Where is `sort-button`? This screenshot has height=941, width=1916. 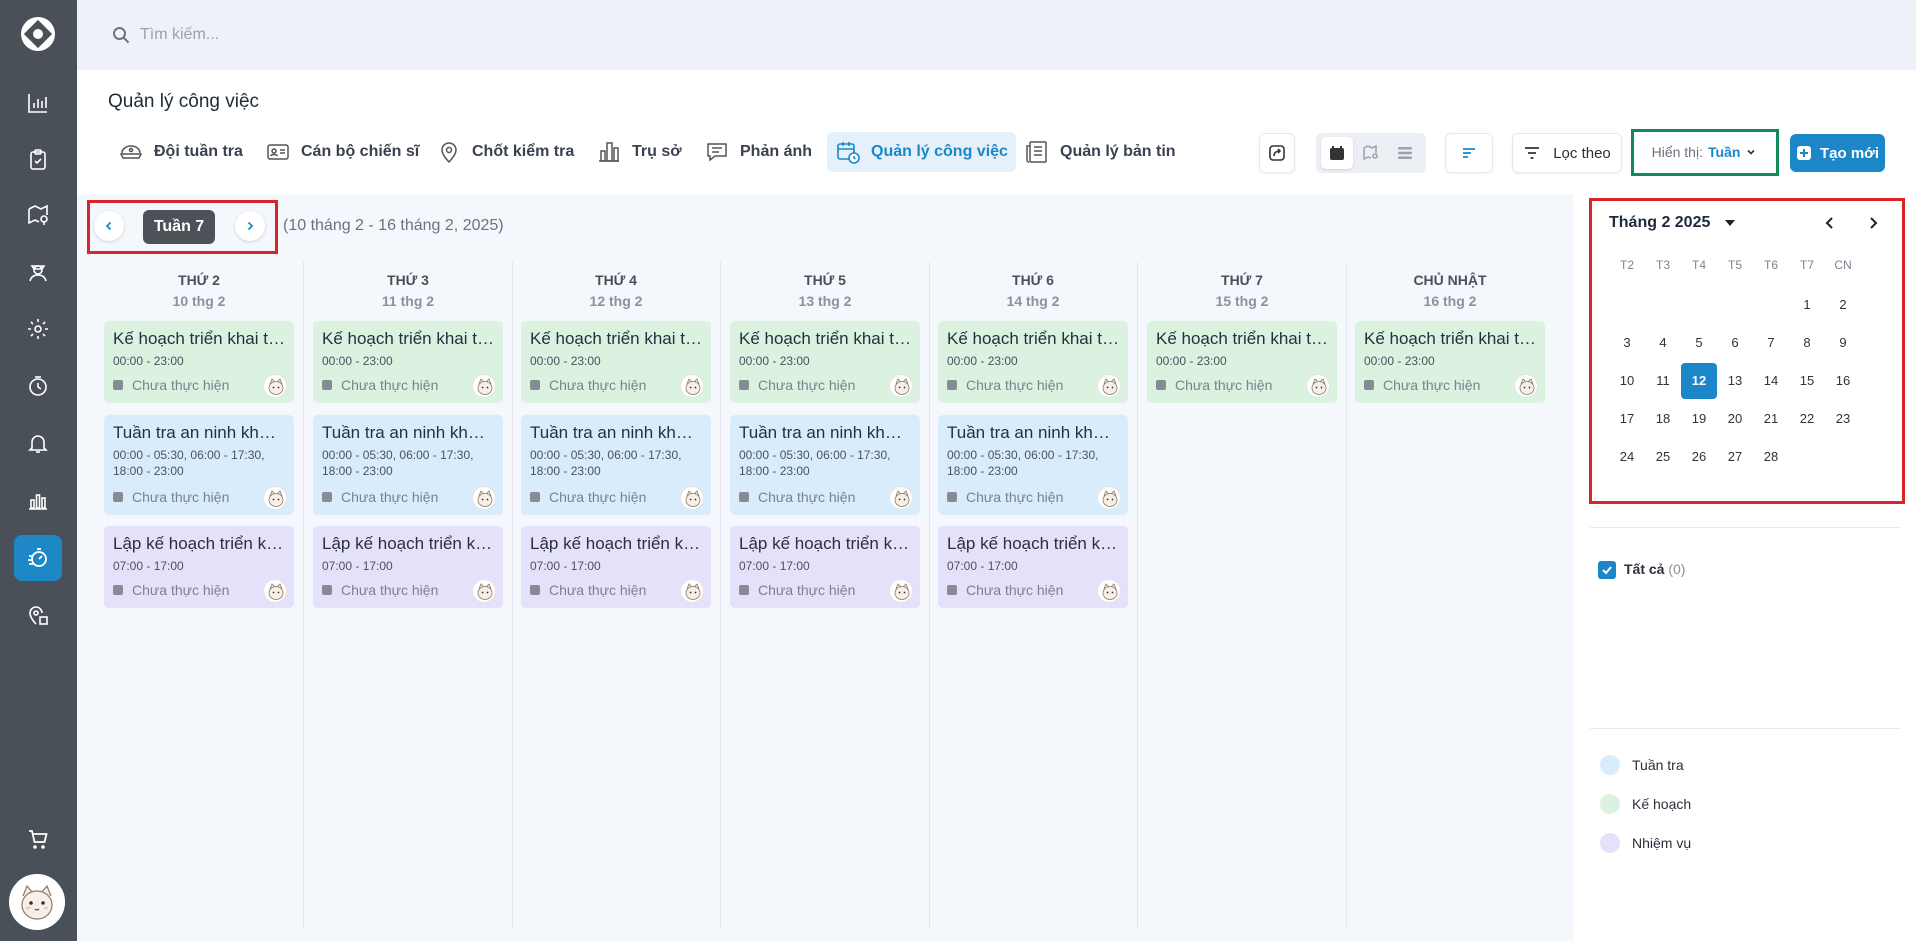 sort-button is located at coordinates (1469, 153).